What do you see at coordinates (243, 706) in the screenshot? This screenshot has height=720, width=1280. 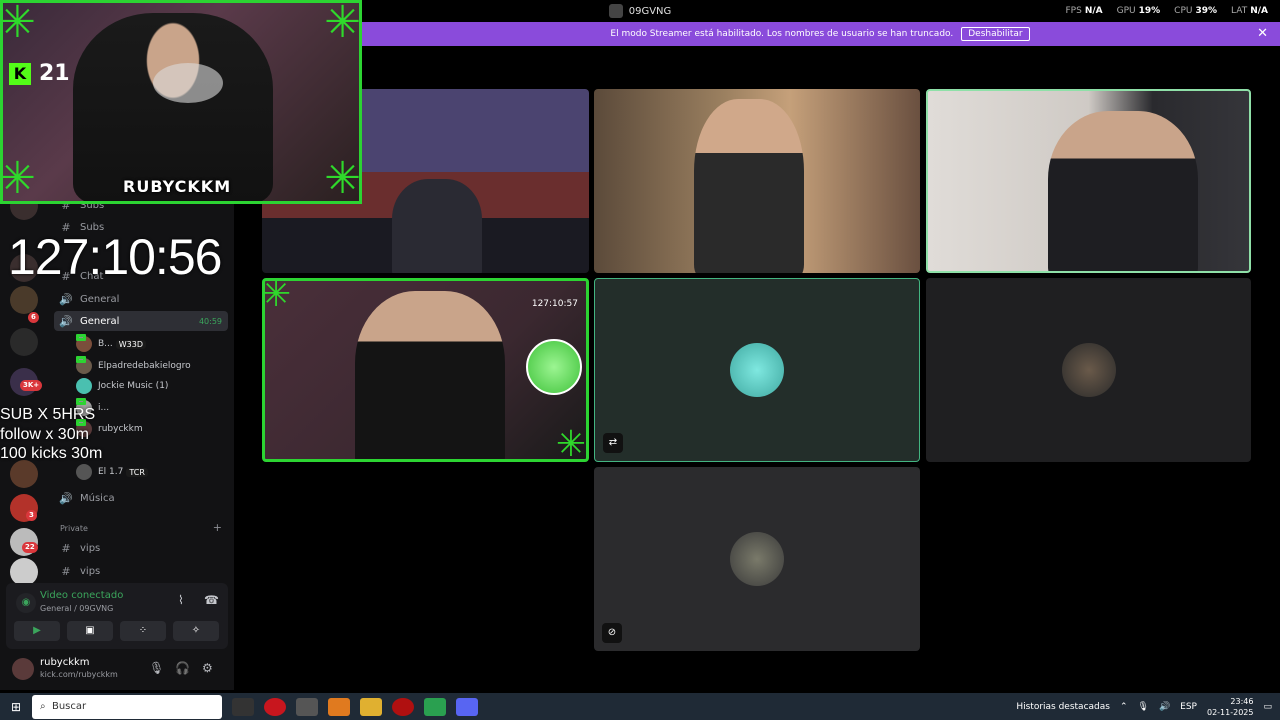 I see `task-view-icon` at bounding box center [243, 706].